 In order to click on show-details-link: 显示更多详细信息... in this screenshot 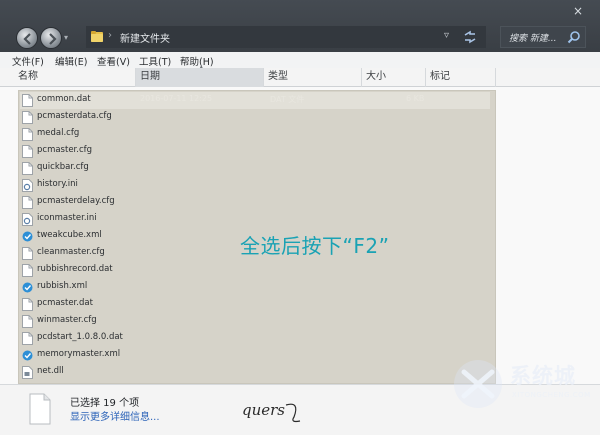, I will do `click(115, 415)`.